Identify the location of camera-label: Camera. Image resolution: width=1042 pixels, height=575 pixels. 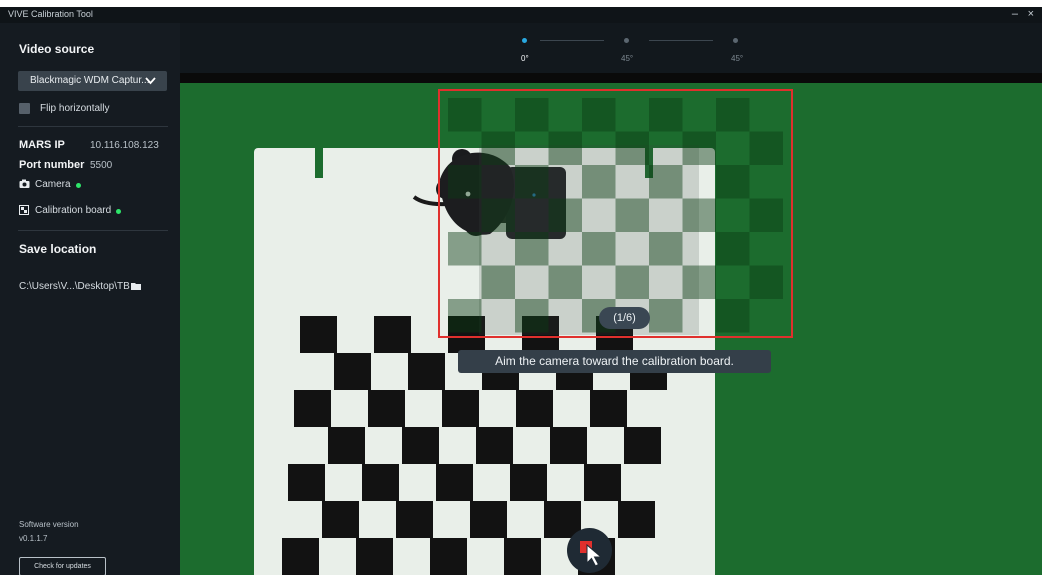
(53, 184).